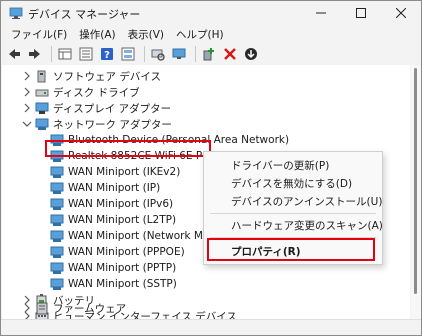 The image size is (422, 336). I want to click on menu-file: ファイル(F), so click(39, 34).